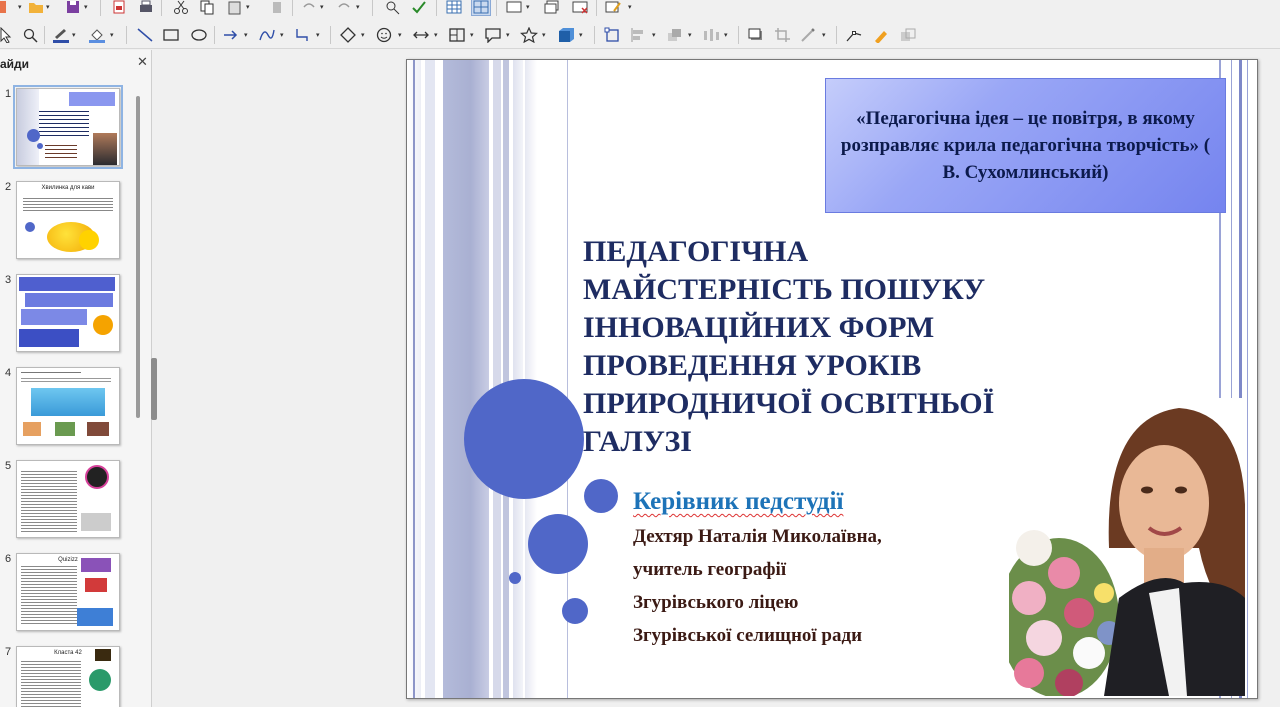  What do you see at coordinates (61, 35) in the screenshot?
I see `line-color-icon` at bounding box center [61, 35].